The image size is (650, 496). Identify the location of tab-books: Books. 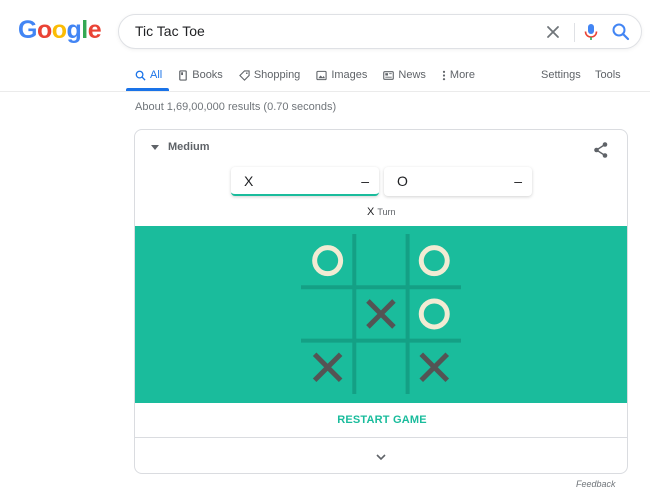
(200, 75).